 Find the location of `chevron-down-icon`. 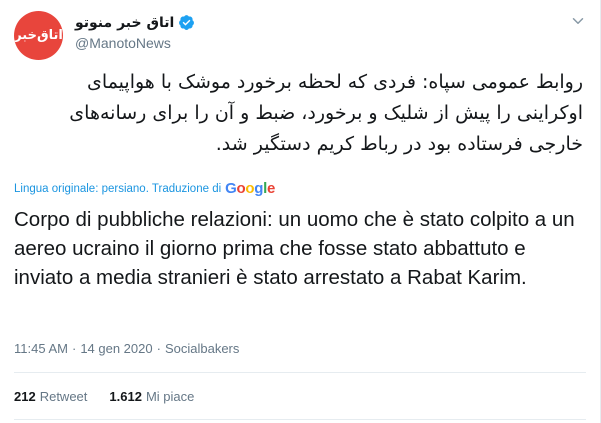

chevron-down-icon is located at coordinates (578, 21).